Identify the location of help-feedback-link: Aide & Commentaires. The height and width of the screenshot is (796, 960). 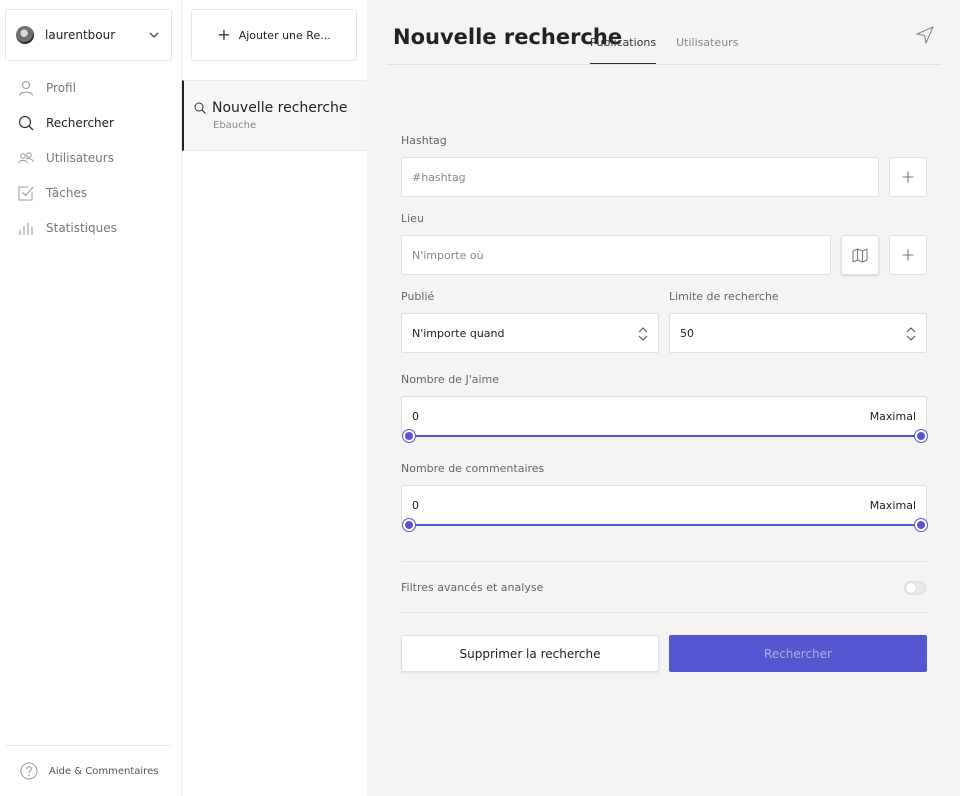
(88, 770).